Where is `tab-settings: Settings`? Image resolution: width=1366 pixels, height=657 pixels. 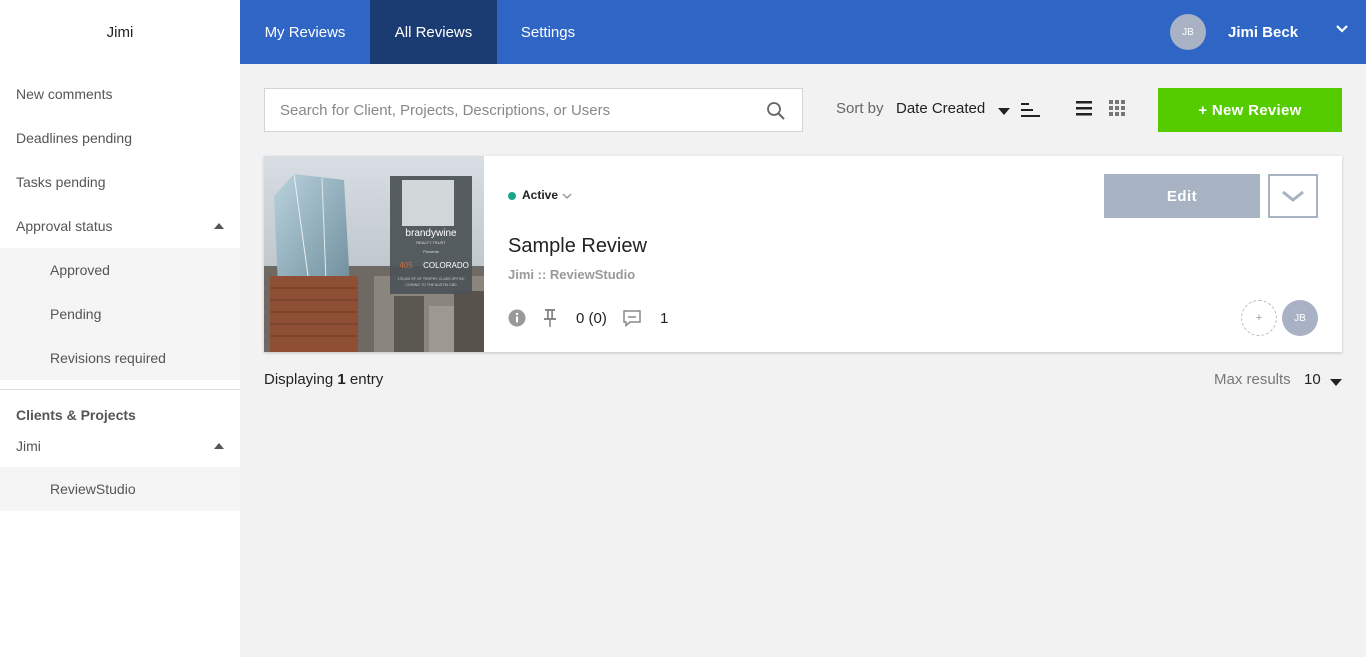
tab-settings: Settings is located at coordinates (548, 32).